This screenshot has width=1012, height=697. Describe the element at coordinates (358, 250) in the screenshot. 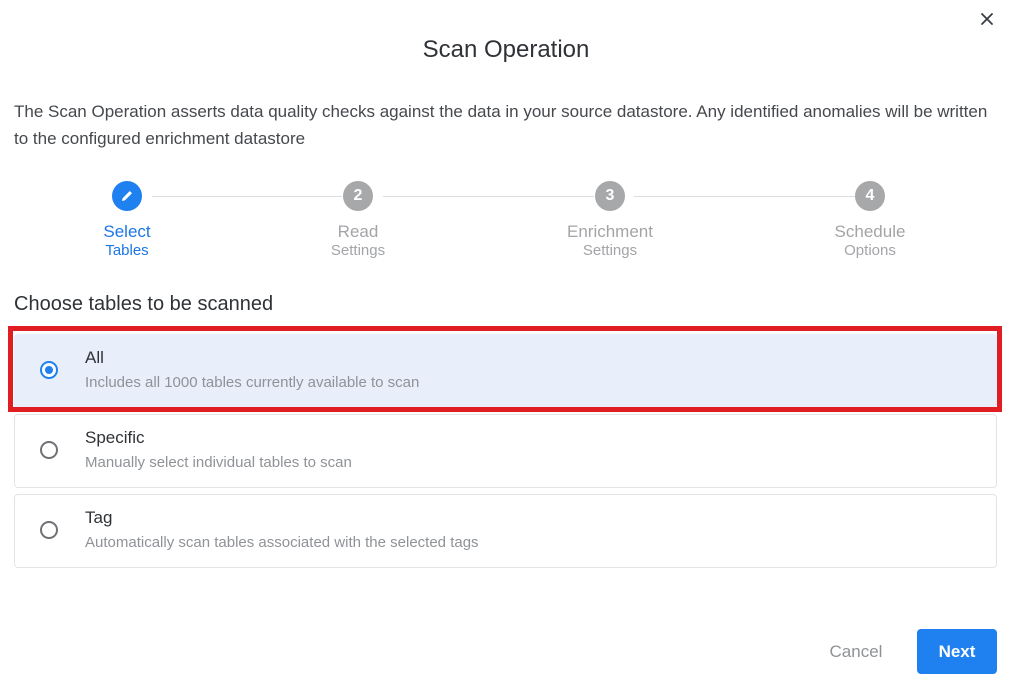

I see `step-2-subtitle: Settings` at that location.